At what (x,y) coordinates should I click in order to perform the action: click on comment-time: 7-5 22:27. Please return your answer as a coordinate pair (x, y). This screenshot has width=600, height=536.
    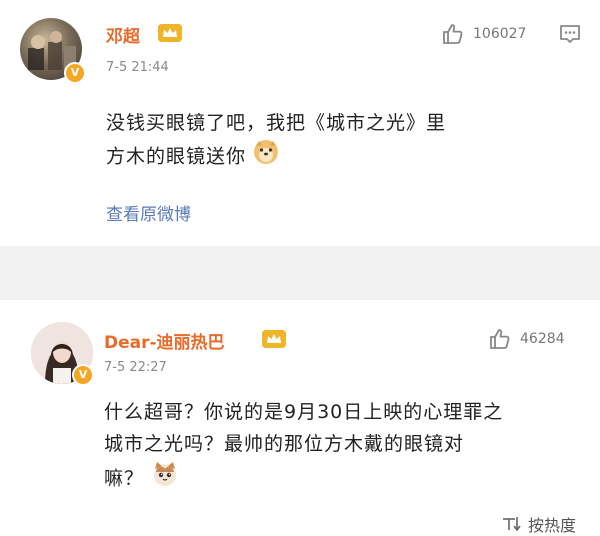
    Looking at the image, I should click on (135, 367).